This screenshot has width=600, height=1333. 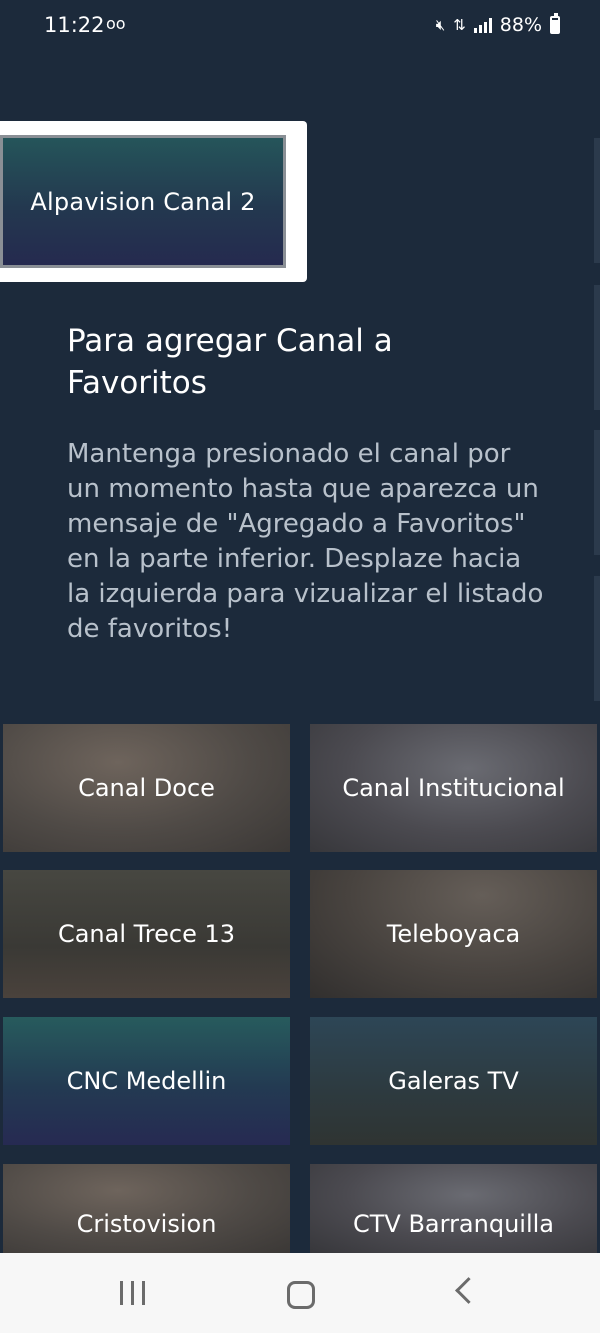 What do you see at coordinates (459, 25) in the screenshot?
I see `data-transfer-icon: ⇅` at bounding box center [459, 25].